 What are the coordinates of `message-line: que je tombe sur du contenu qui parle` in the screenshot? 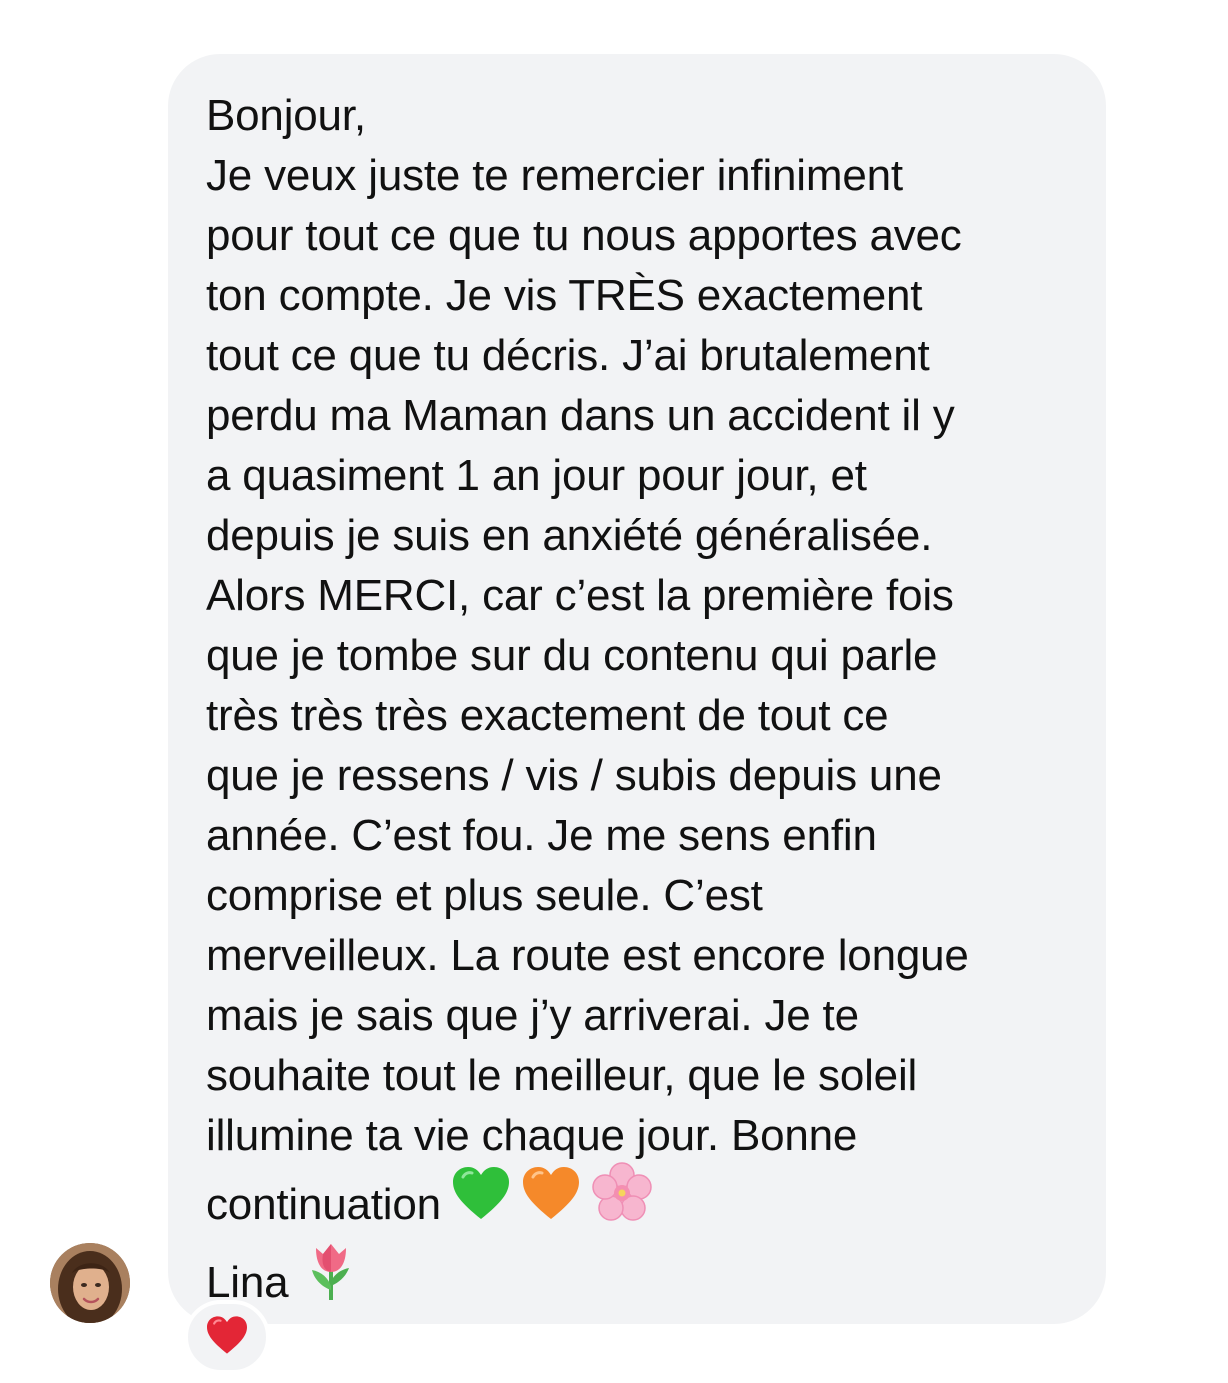 It's located at (572, 655).